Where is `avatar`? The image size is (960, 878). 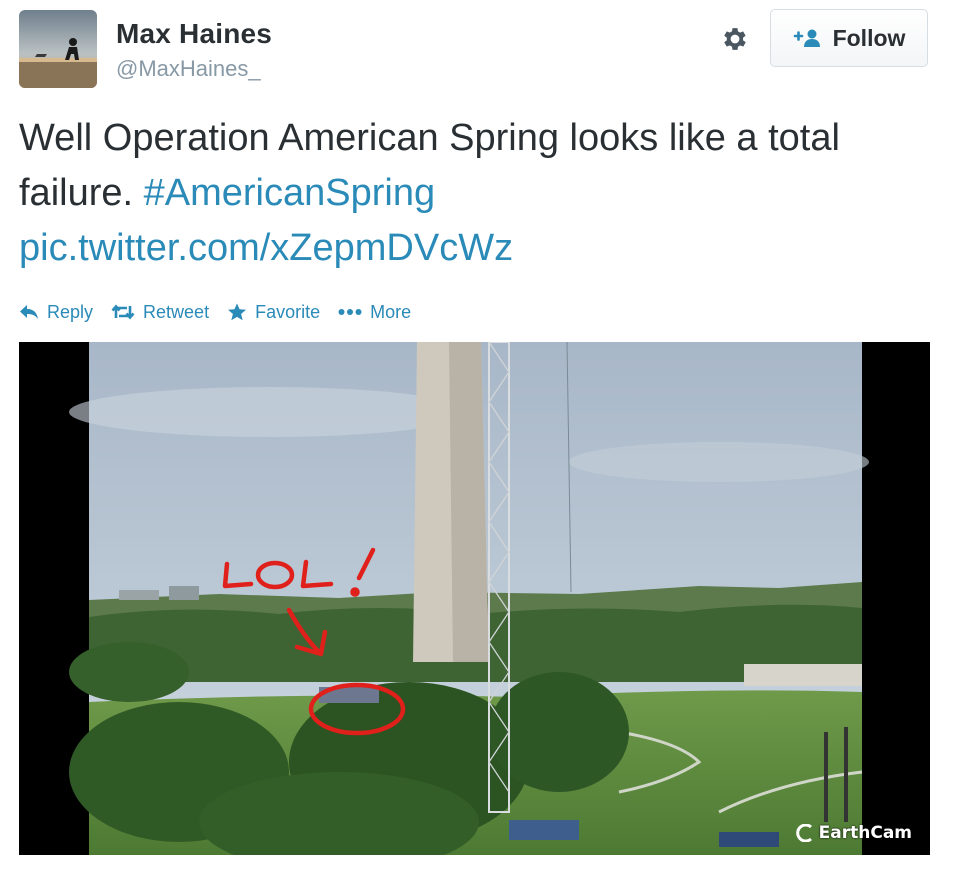
avatar is located at coordinates (58, 49).